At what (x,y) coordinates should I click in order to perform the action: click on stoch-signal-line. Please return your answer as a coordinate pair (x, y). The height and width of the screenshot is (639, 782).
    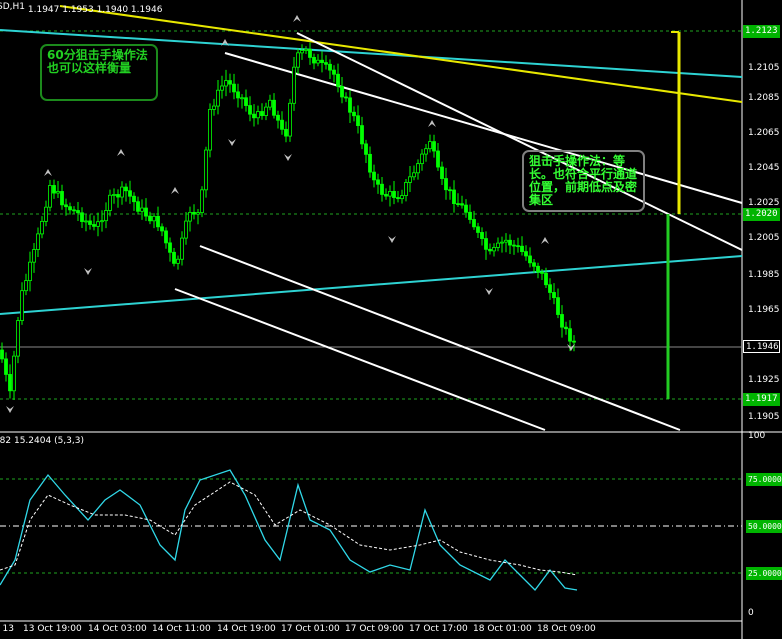
    Looking at the image, I should click on (289, 528).